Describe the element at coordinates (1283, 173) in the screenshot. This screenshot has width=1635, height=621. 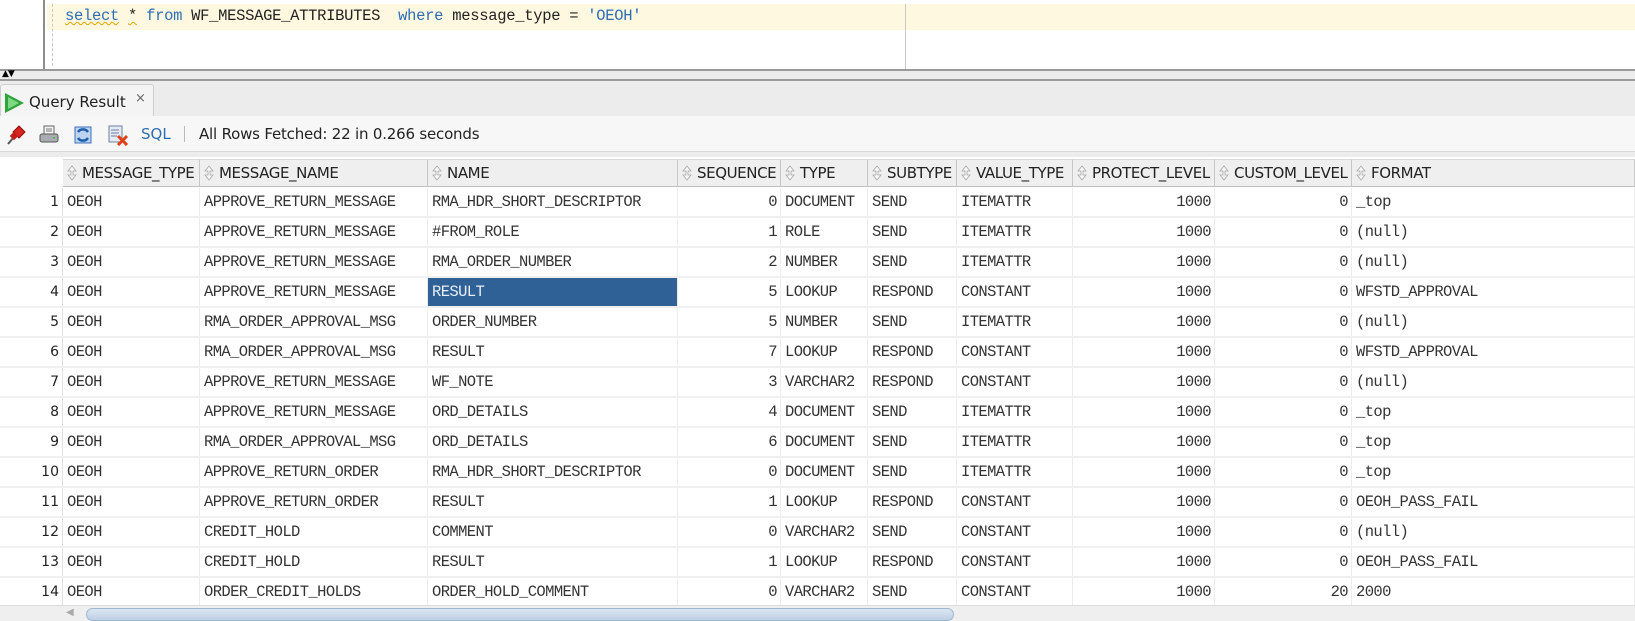
I see `column-header-custom-level: CUSTOM_LEVEL` at that location.